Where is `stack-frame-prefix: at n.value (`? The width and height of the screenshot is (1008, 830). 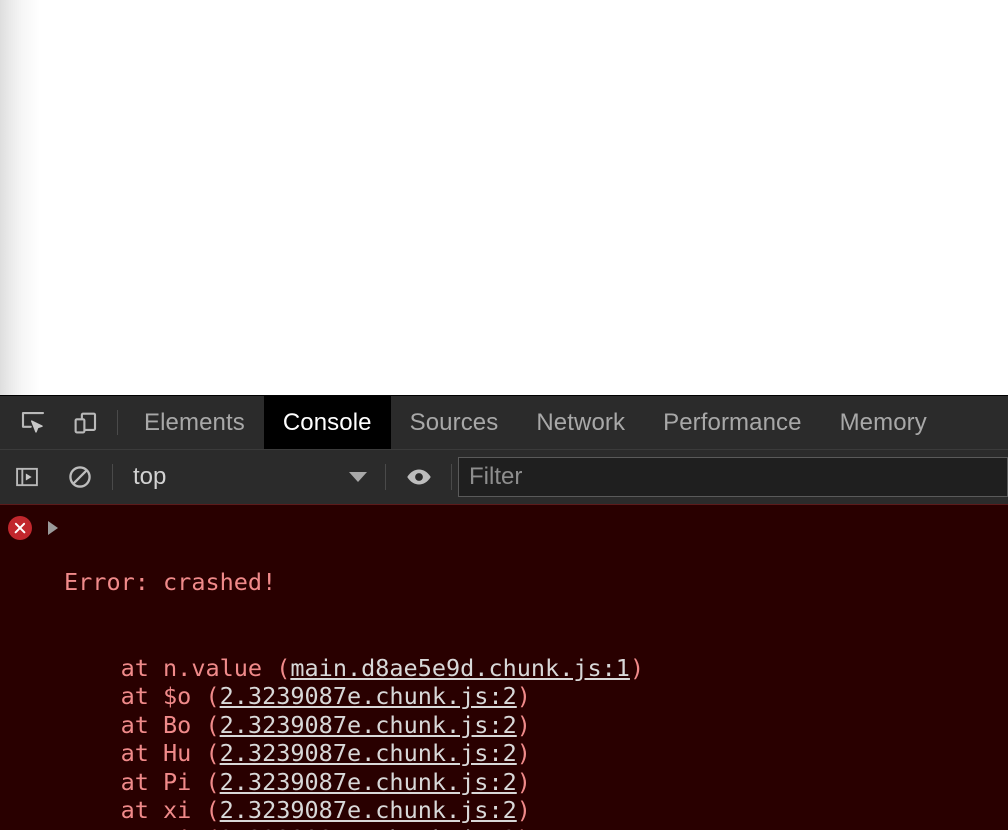 stack-frame-prefix: at n.value ( is located at coordinates (177, 667).